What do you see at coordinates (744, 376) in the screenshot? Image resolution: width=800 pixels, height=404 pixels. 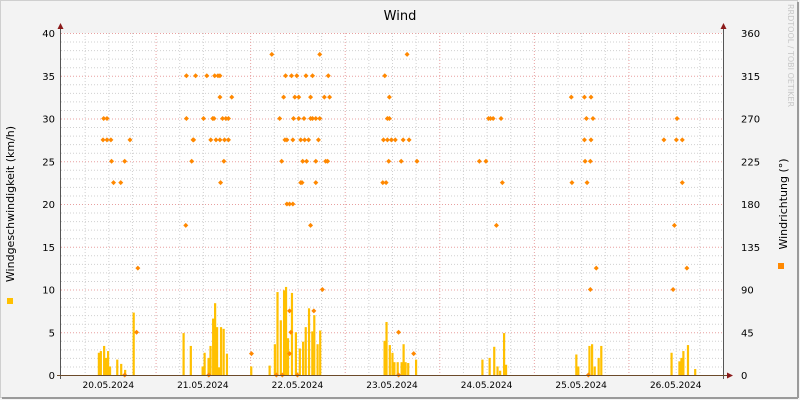 I see `y2-tick-label: 0` at bounding box center [744, 376].